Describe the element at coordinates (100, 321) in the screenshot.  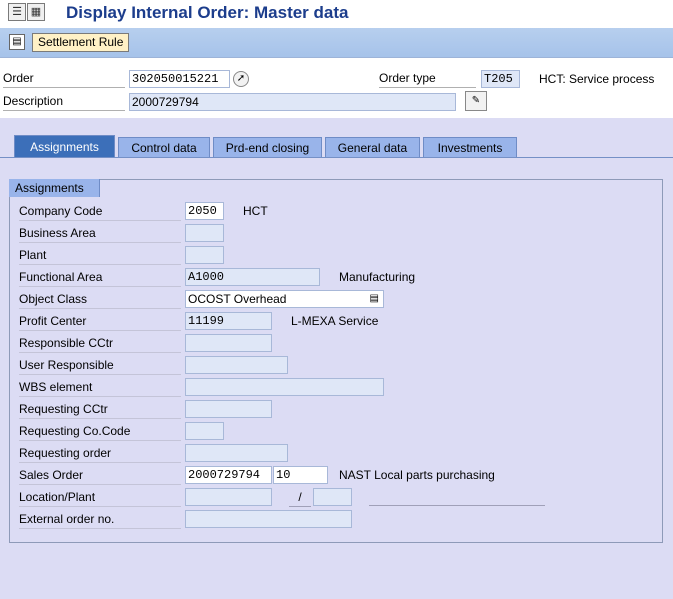
I see `profit-center-label: Profit Center` at that location.